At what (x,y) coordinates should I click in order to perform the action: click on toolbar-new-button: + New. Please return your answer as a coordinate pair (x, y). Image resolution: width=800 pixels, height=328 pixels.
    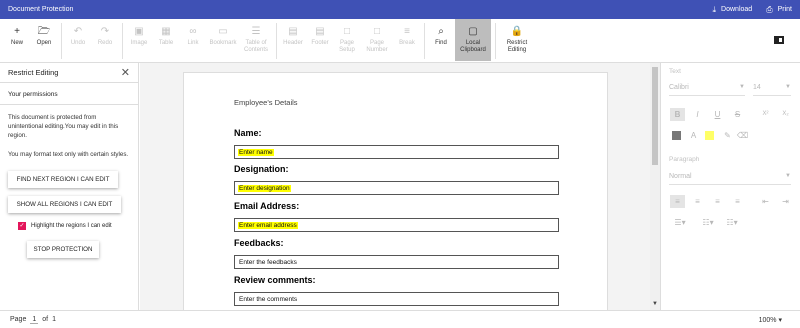
    Looking at the image, I should click on (17, 40).